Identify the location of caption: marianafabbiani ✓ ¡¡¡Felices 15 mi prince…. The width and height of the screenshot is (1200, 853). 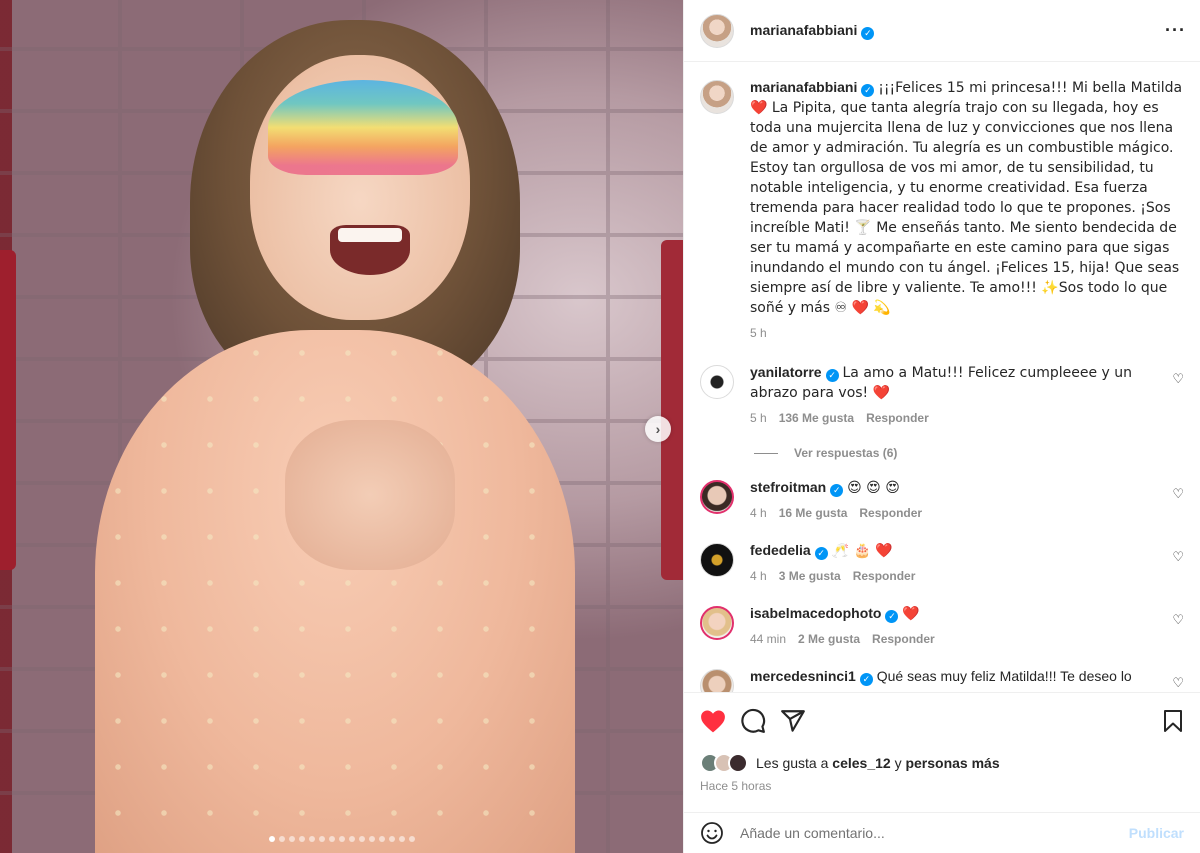
(942, 210).